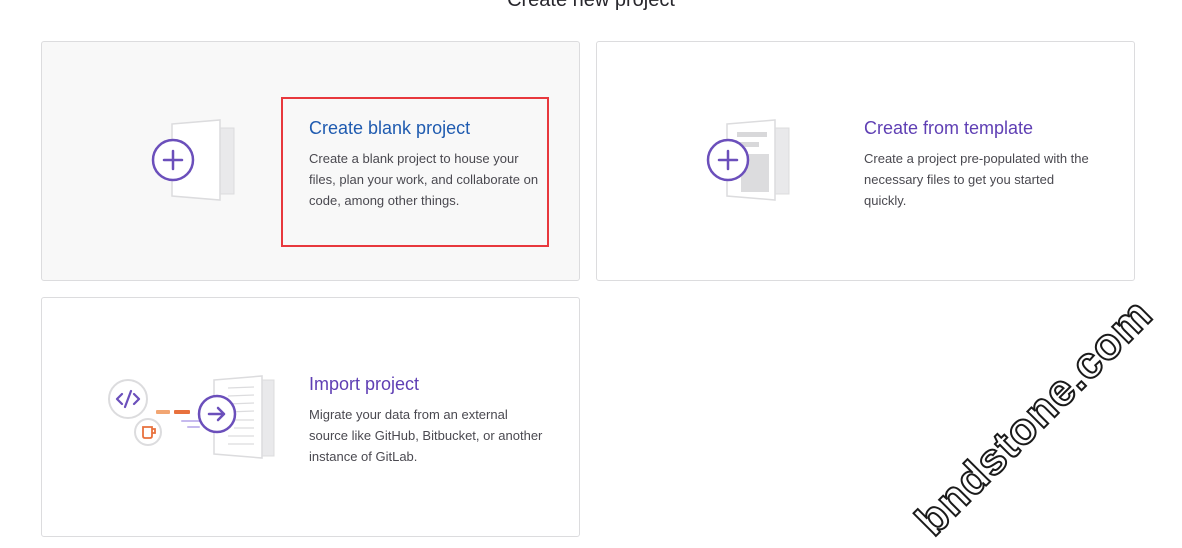 The width and height of the screenshot is (1182, 548). Describe the element at coordinates (128, 399) in the screenshot. I see `code-icon` at that location.